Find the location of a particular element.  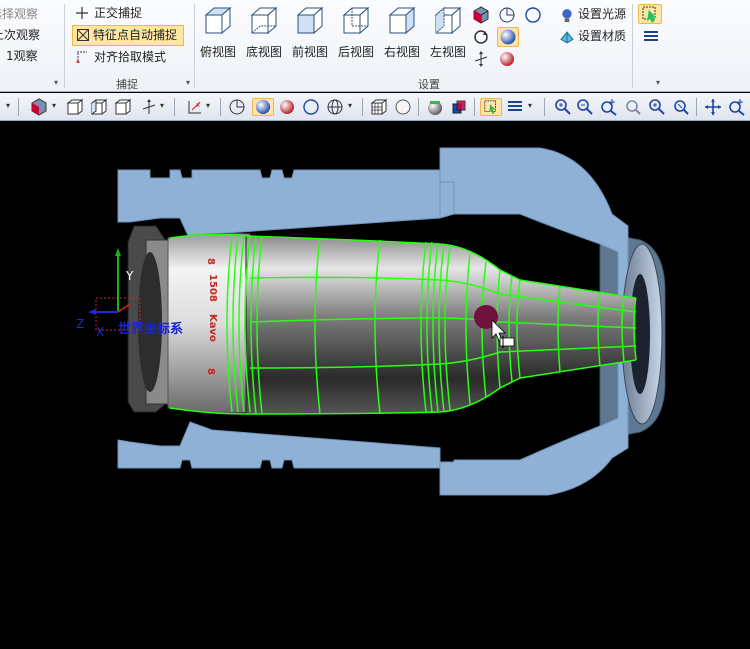

ucs-dropdown-icon: ▾ is located at coordinates (208, 105).